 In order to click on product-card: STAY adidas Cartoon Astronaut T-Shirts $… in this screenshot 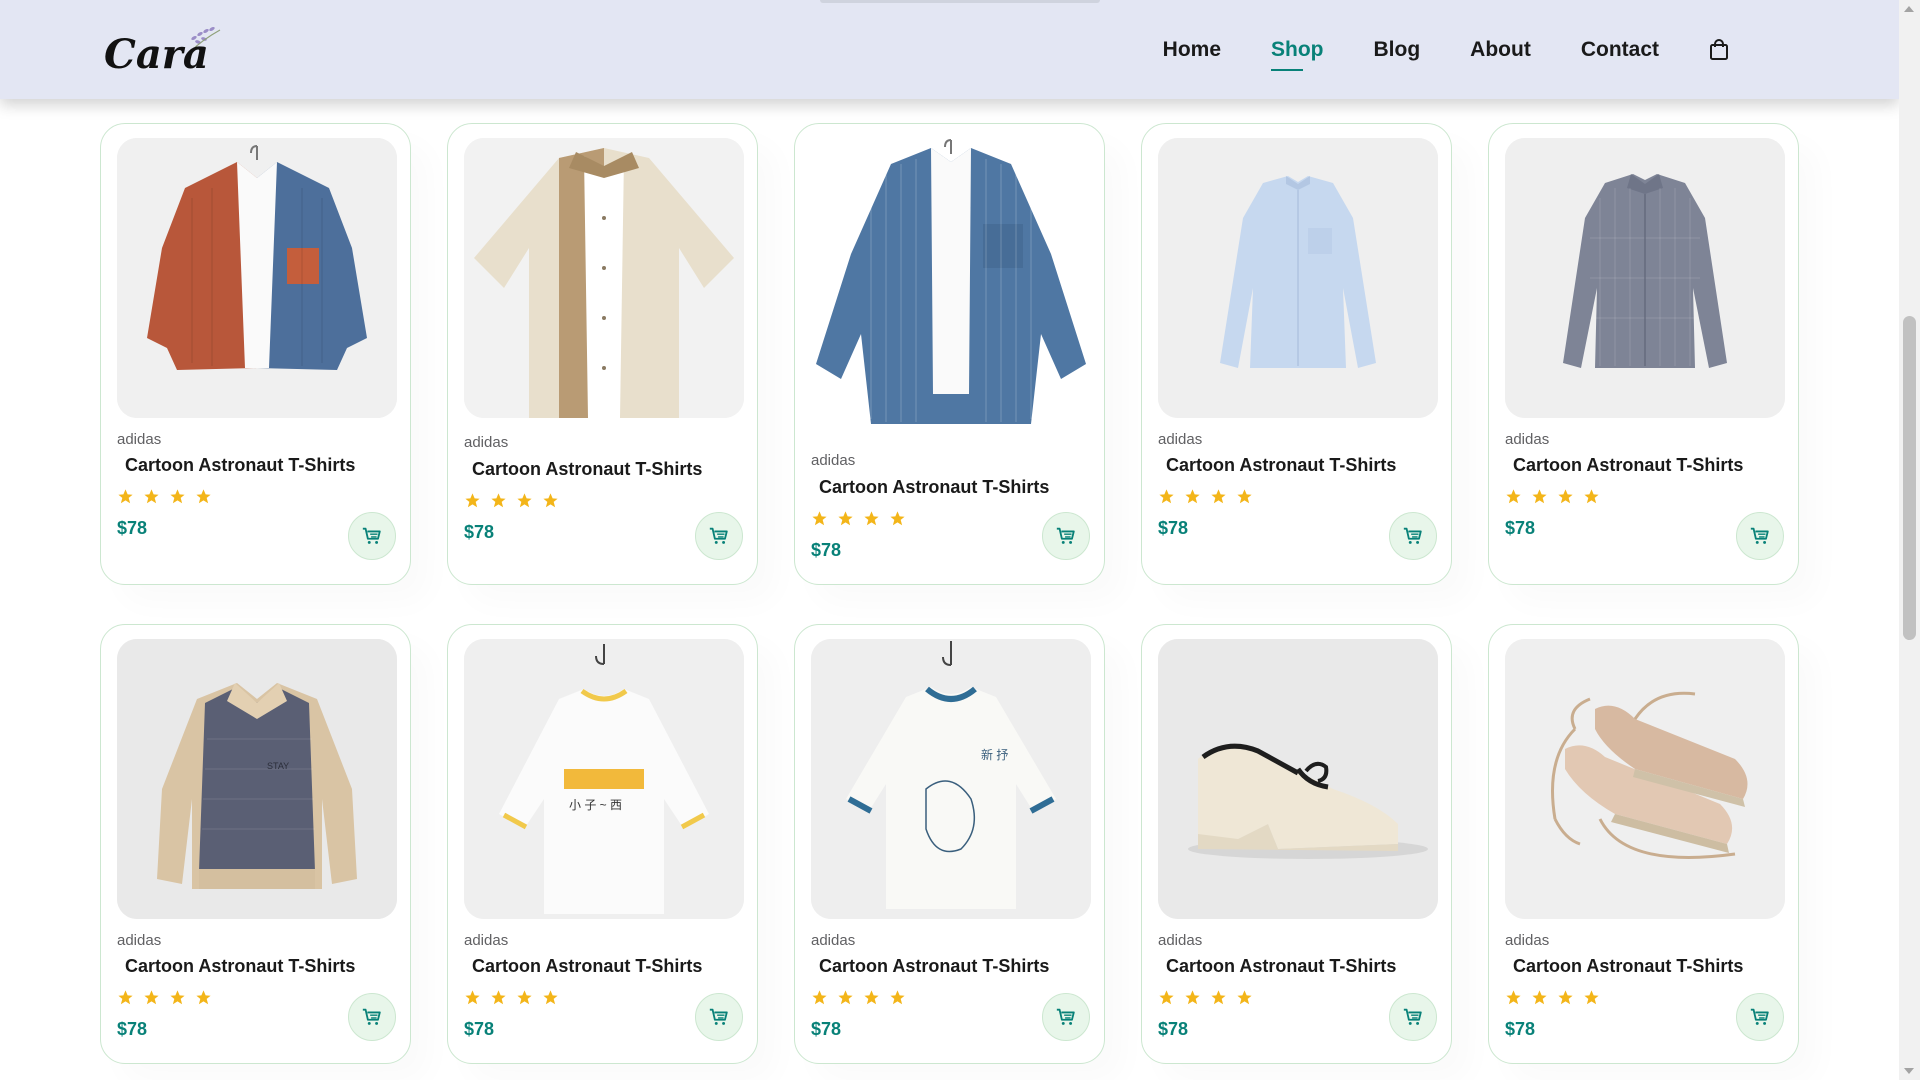, I will do `click(255, 844)`.